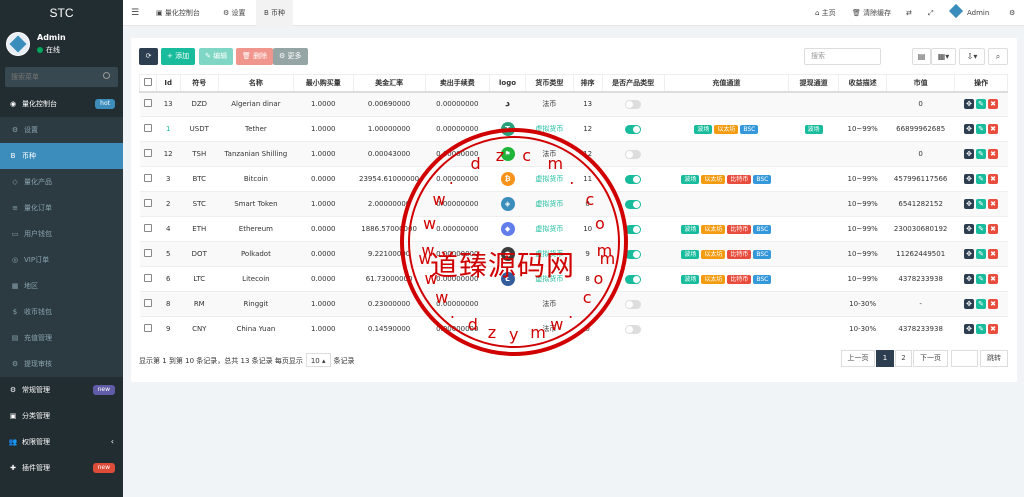 This screenshot has width=1024, height=497. Describe the element at coordinates (633, 83) in the screenshot. I see `column-header: 是否产品类型` at that location.